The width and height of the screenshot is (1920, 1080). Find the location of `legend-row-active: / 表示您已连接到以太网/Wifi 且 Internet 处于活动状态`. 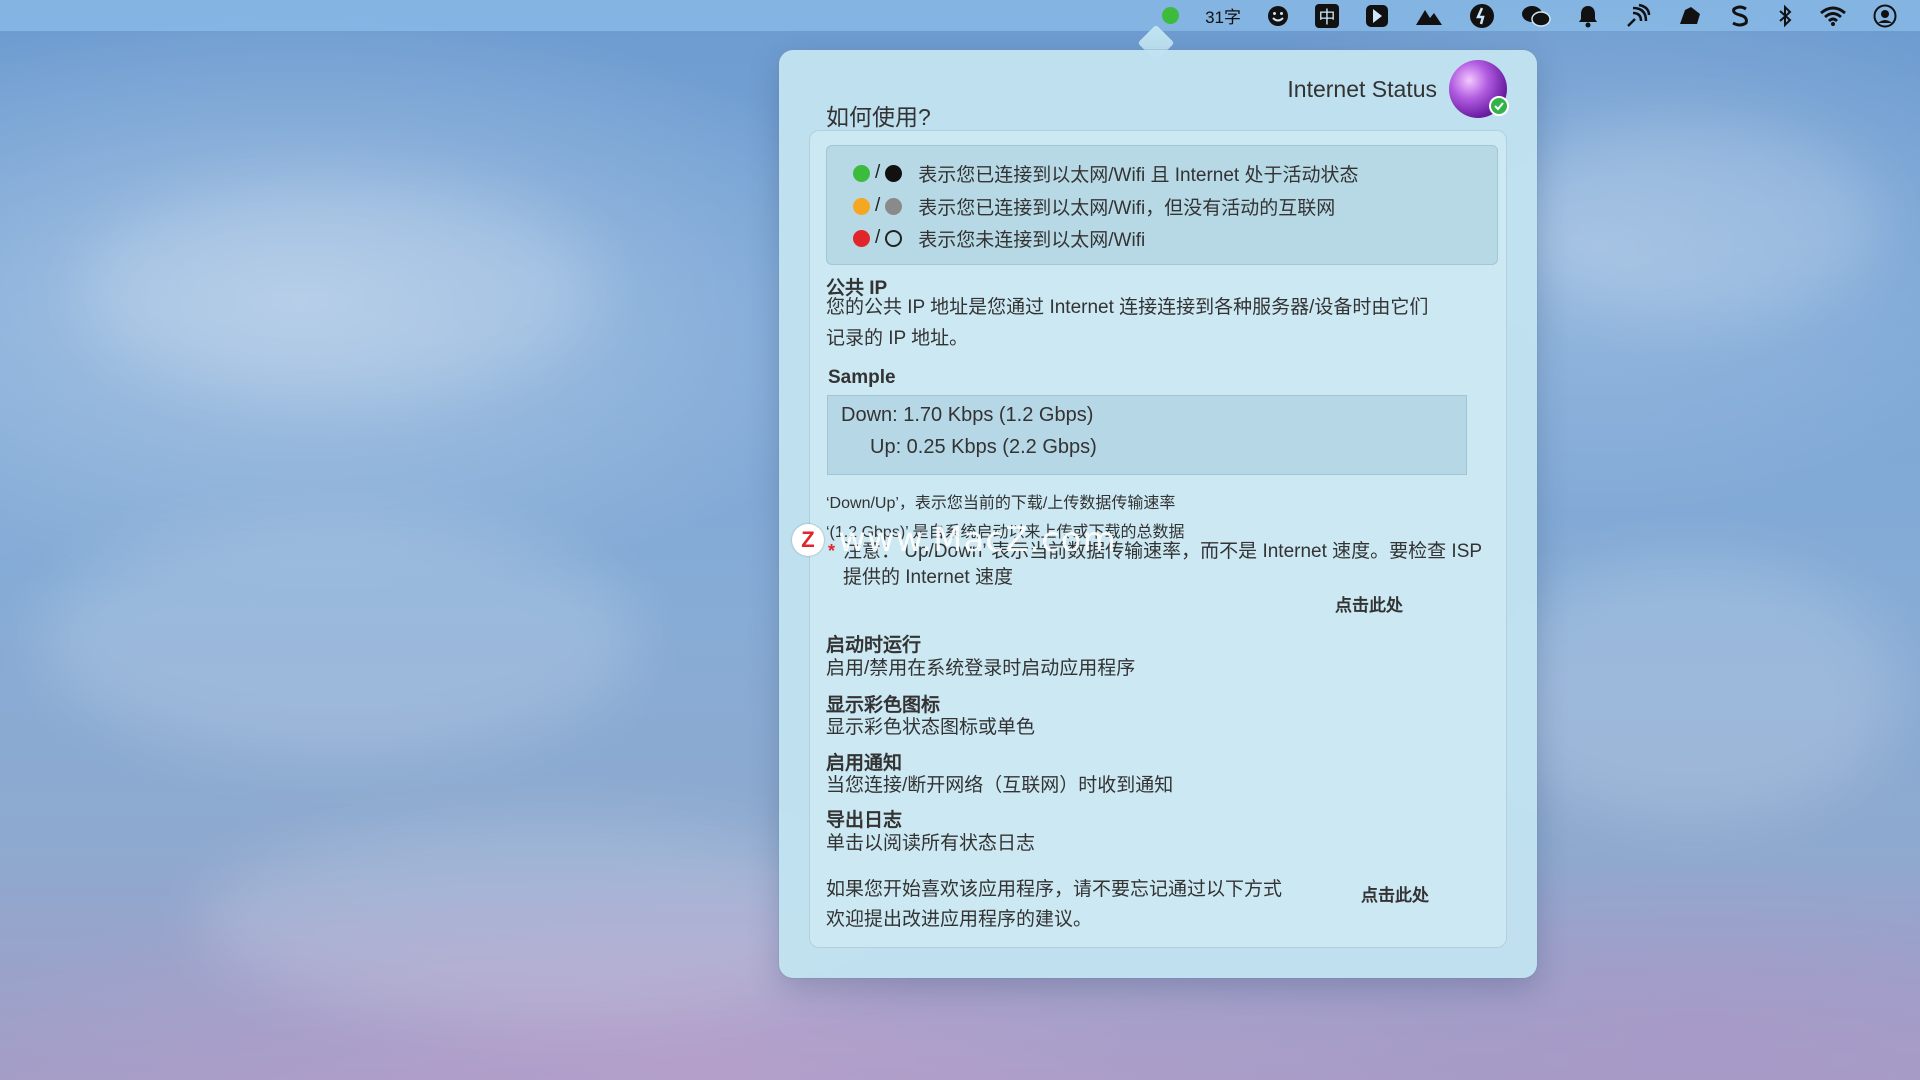

legend-row-active: / 表示您已连接到以太网/Wifi 且 Internet 处于活动状态 is located at coordinates (1105, 173).